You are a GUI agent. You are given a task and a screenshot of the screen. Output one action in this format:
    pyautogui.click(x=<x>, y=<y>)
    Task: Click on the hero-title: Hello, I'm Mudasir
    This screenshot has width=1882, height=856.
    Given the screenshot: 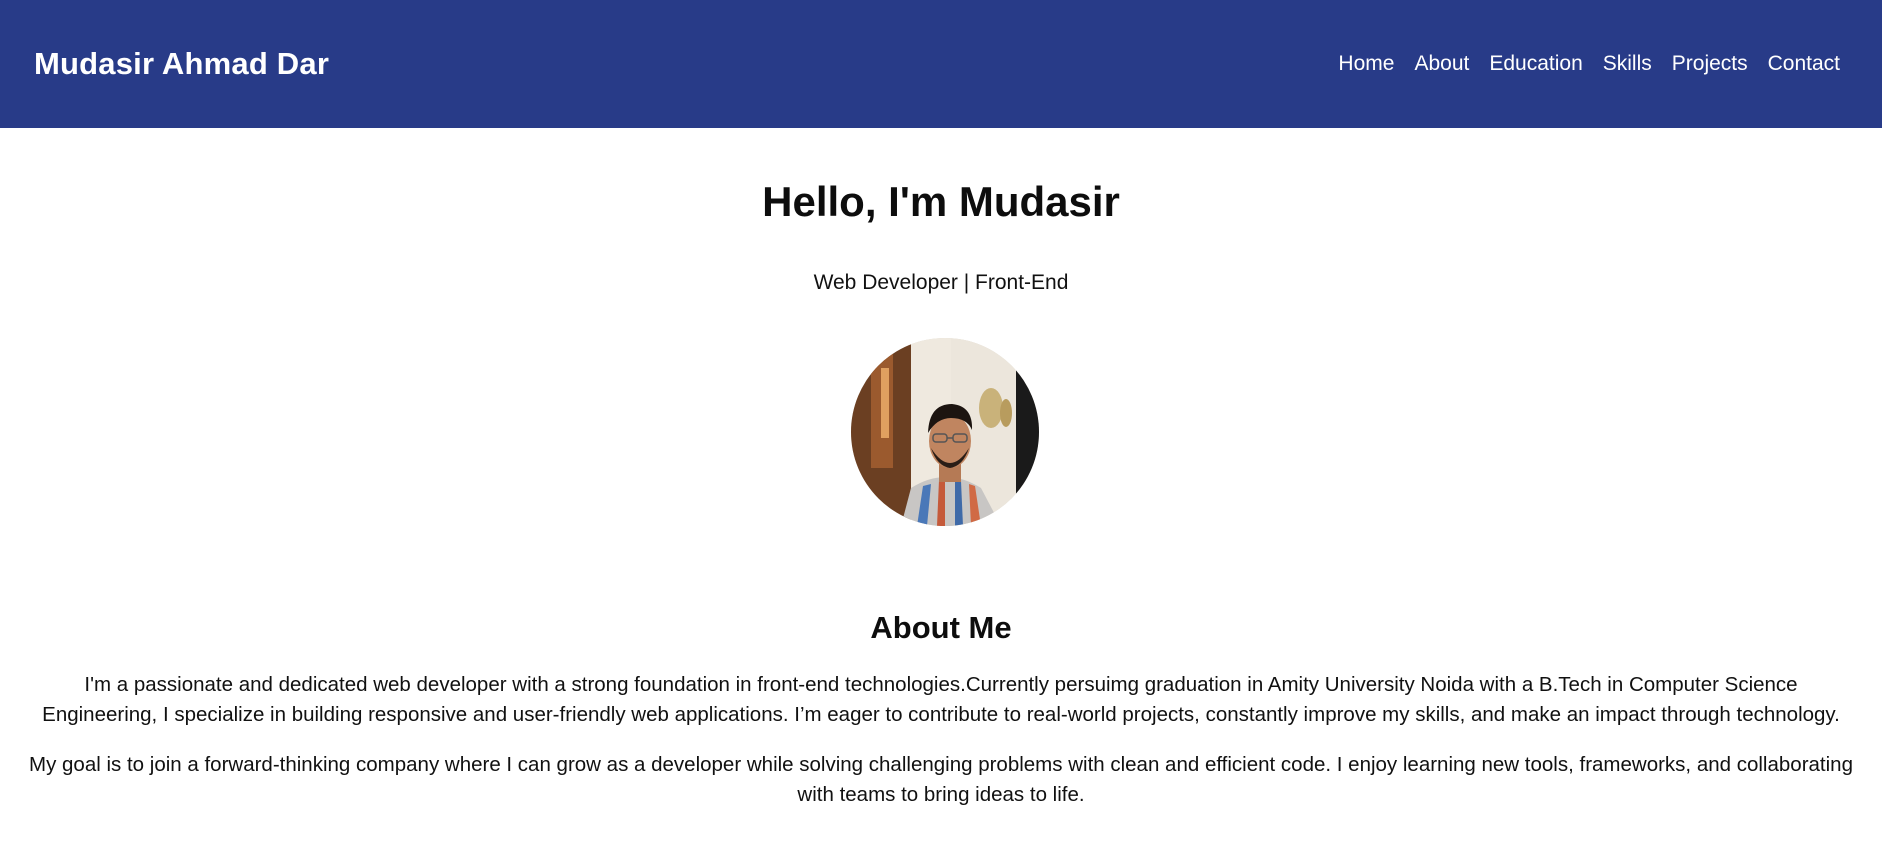 What is the action you would take?
    pyautogui.click(x=941, y=201)
    